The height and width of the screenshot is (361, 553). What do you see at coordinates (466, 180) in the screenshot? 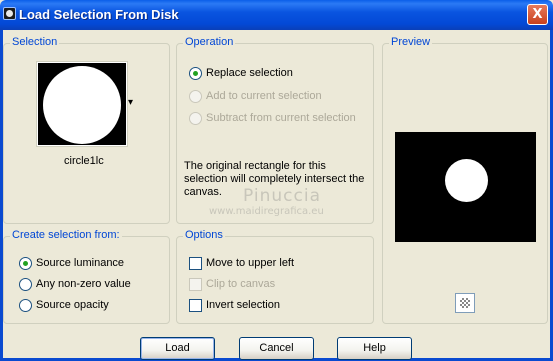
I see `preview-selection-circle` at bounding box center [466, 180].